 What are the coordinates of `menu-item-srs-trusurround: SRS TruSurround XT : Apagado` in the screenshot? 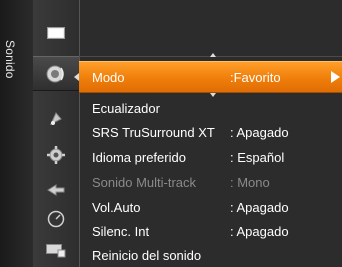 It's located at (210, 132).